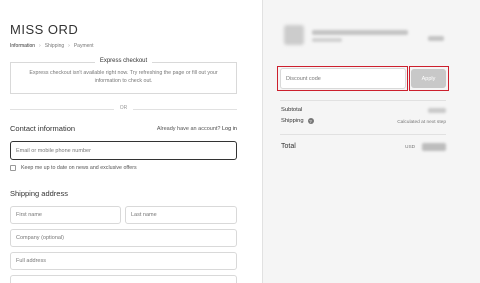 Image resolution: width=480 pixels, height=283 pixels. What do you see at coordinates (83, 46) in the screenshot?
I see `breadcrumb-payment: Payment` at bounding box center [83, 46].